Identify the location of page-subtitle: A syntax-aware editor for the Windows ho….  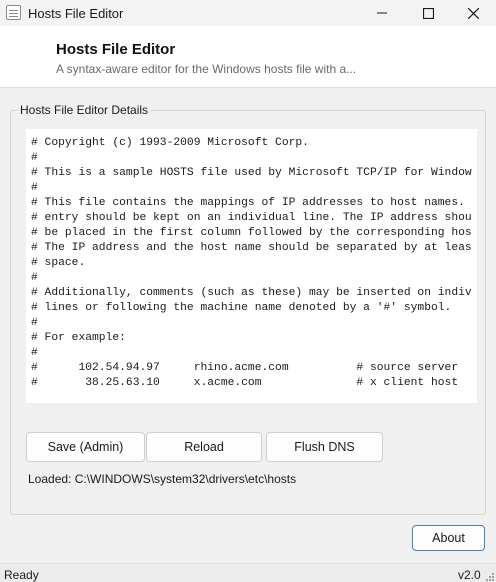
(206, 69).